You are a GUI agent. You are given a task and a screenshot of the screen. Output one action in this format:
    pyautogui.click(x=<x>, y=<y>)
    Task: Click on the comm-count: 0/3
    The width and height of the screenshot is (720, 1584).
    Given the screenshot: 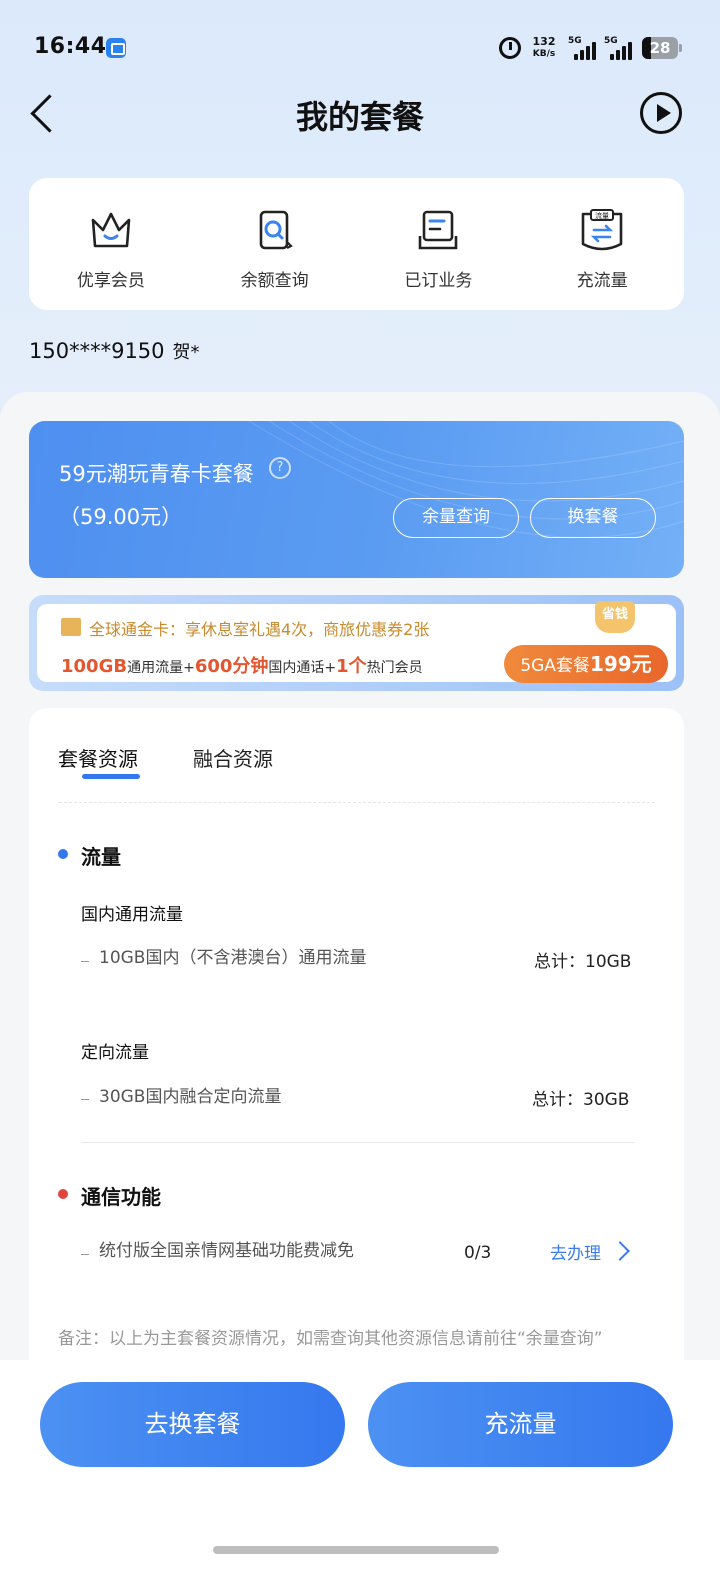 What is the action you would take?
    pyautogui.click(x=478, y=1253)
    